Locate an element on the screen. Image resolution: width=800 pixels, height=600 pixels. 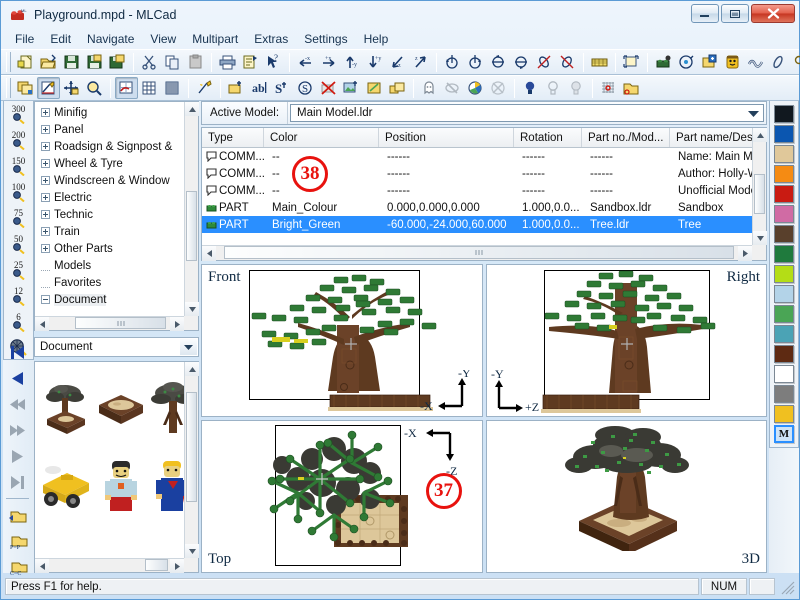
place-part-icon is located at coordinates (663, 62).